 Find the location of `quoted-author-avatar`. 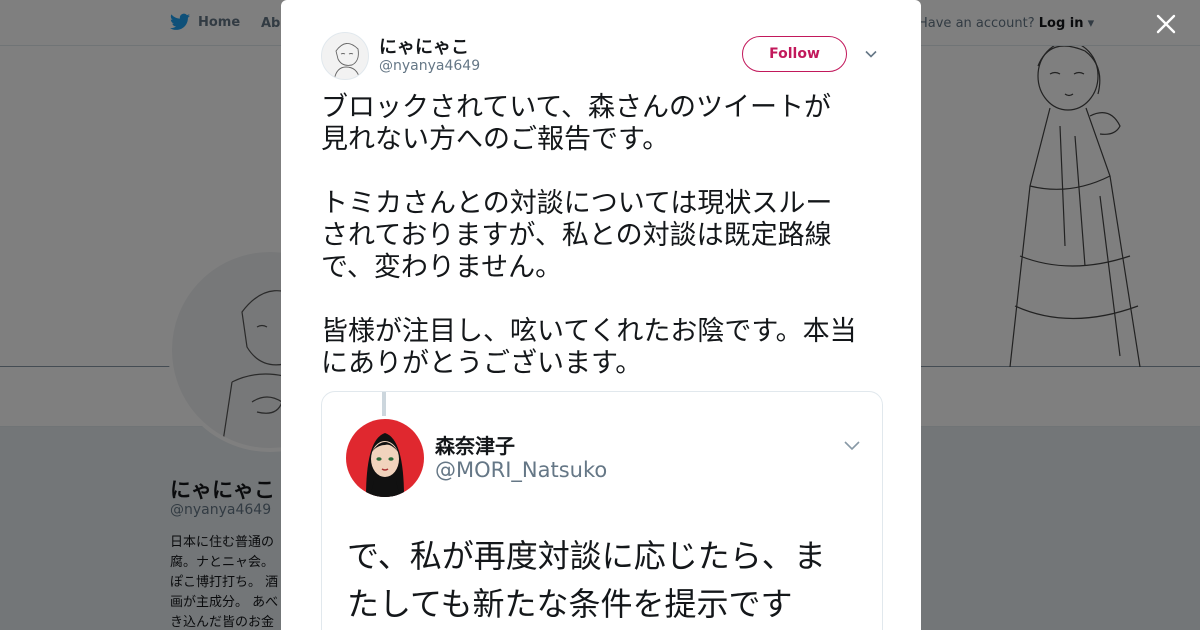

quoted-author-avatar is located at coordinates (385, 458).